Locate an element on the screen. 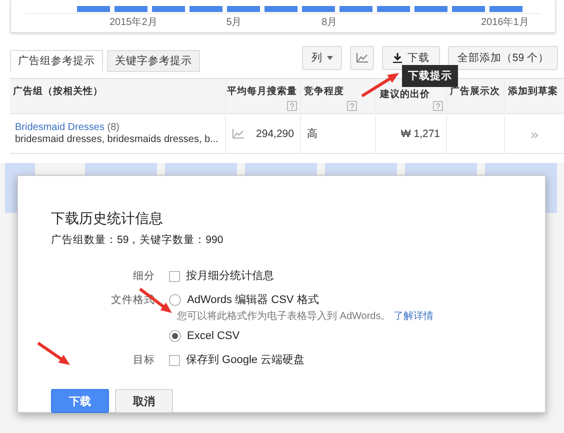 Image resolution: width=564 pixels, height=433 pixels. competition-level: 高 is located at coordinates (312, 133).